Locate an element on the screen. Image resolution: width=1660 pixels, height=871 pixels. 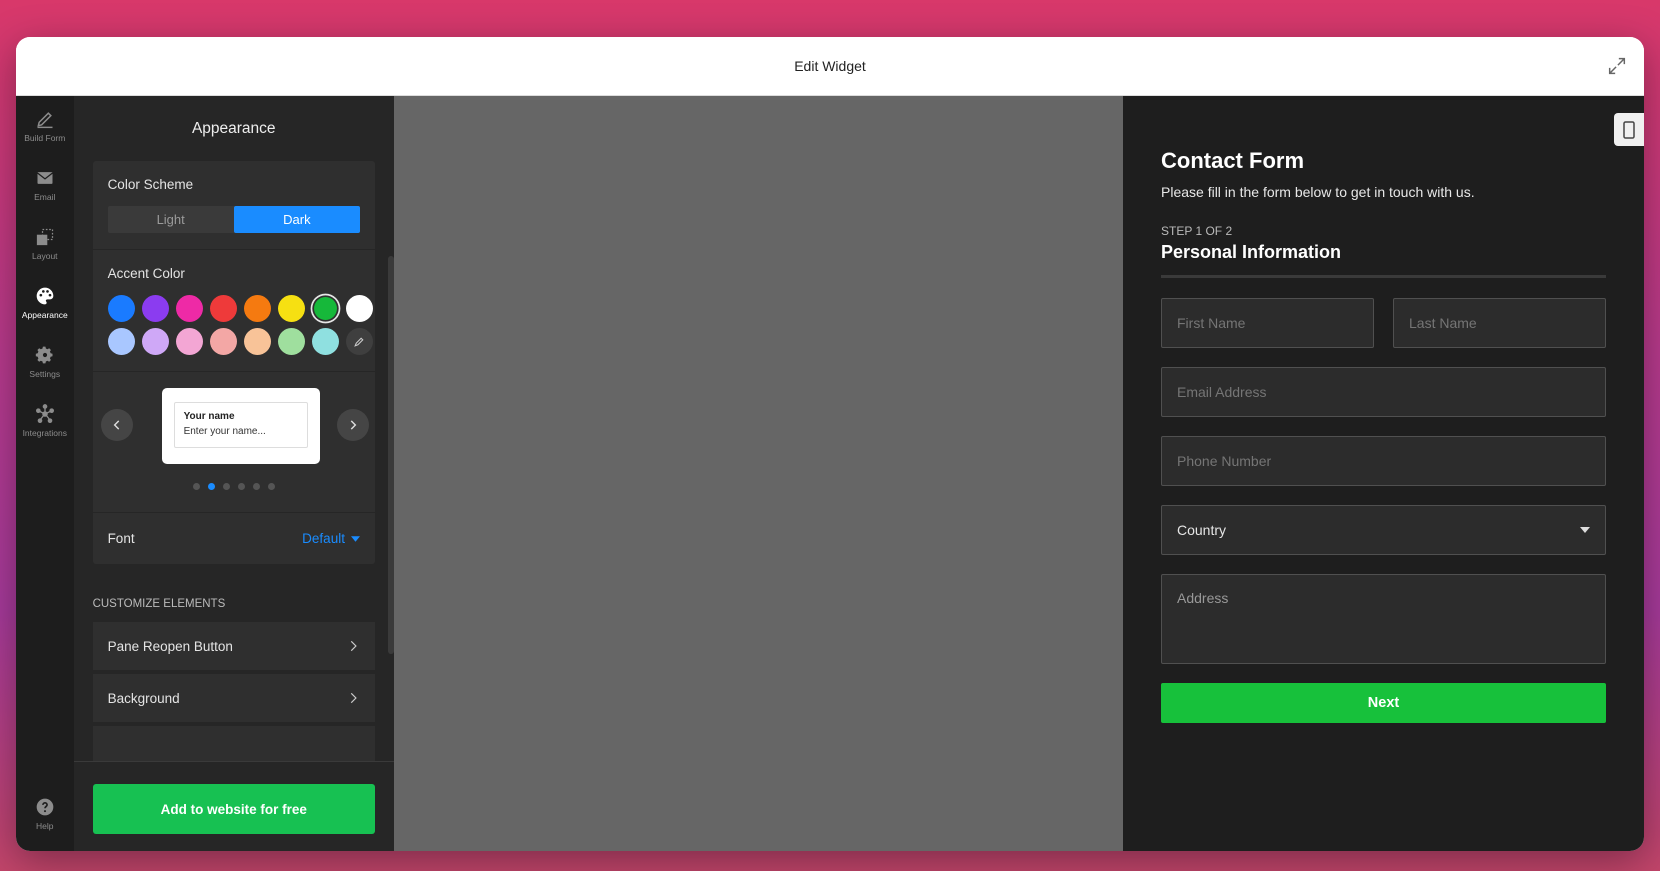
rail-label: Email is located at coordinates (45, 196).